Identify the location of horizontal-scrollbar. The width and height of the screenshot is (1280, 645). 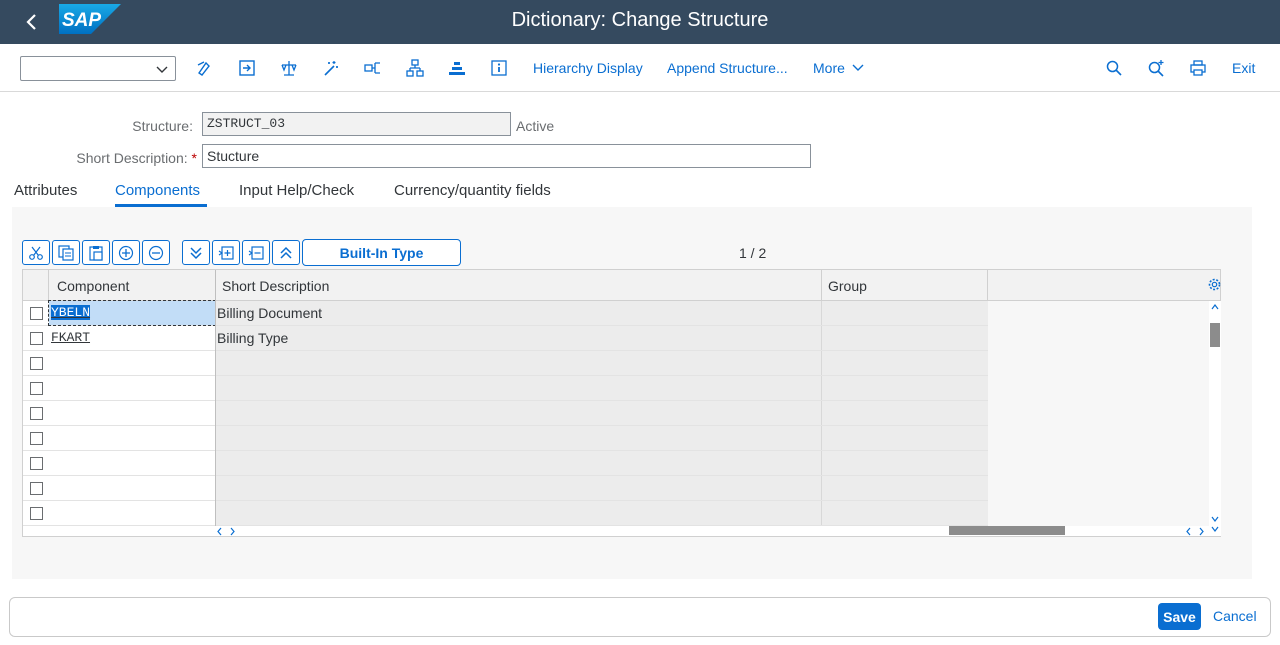
(616, 531).